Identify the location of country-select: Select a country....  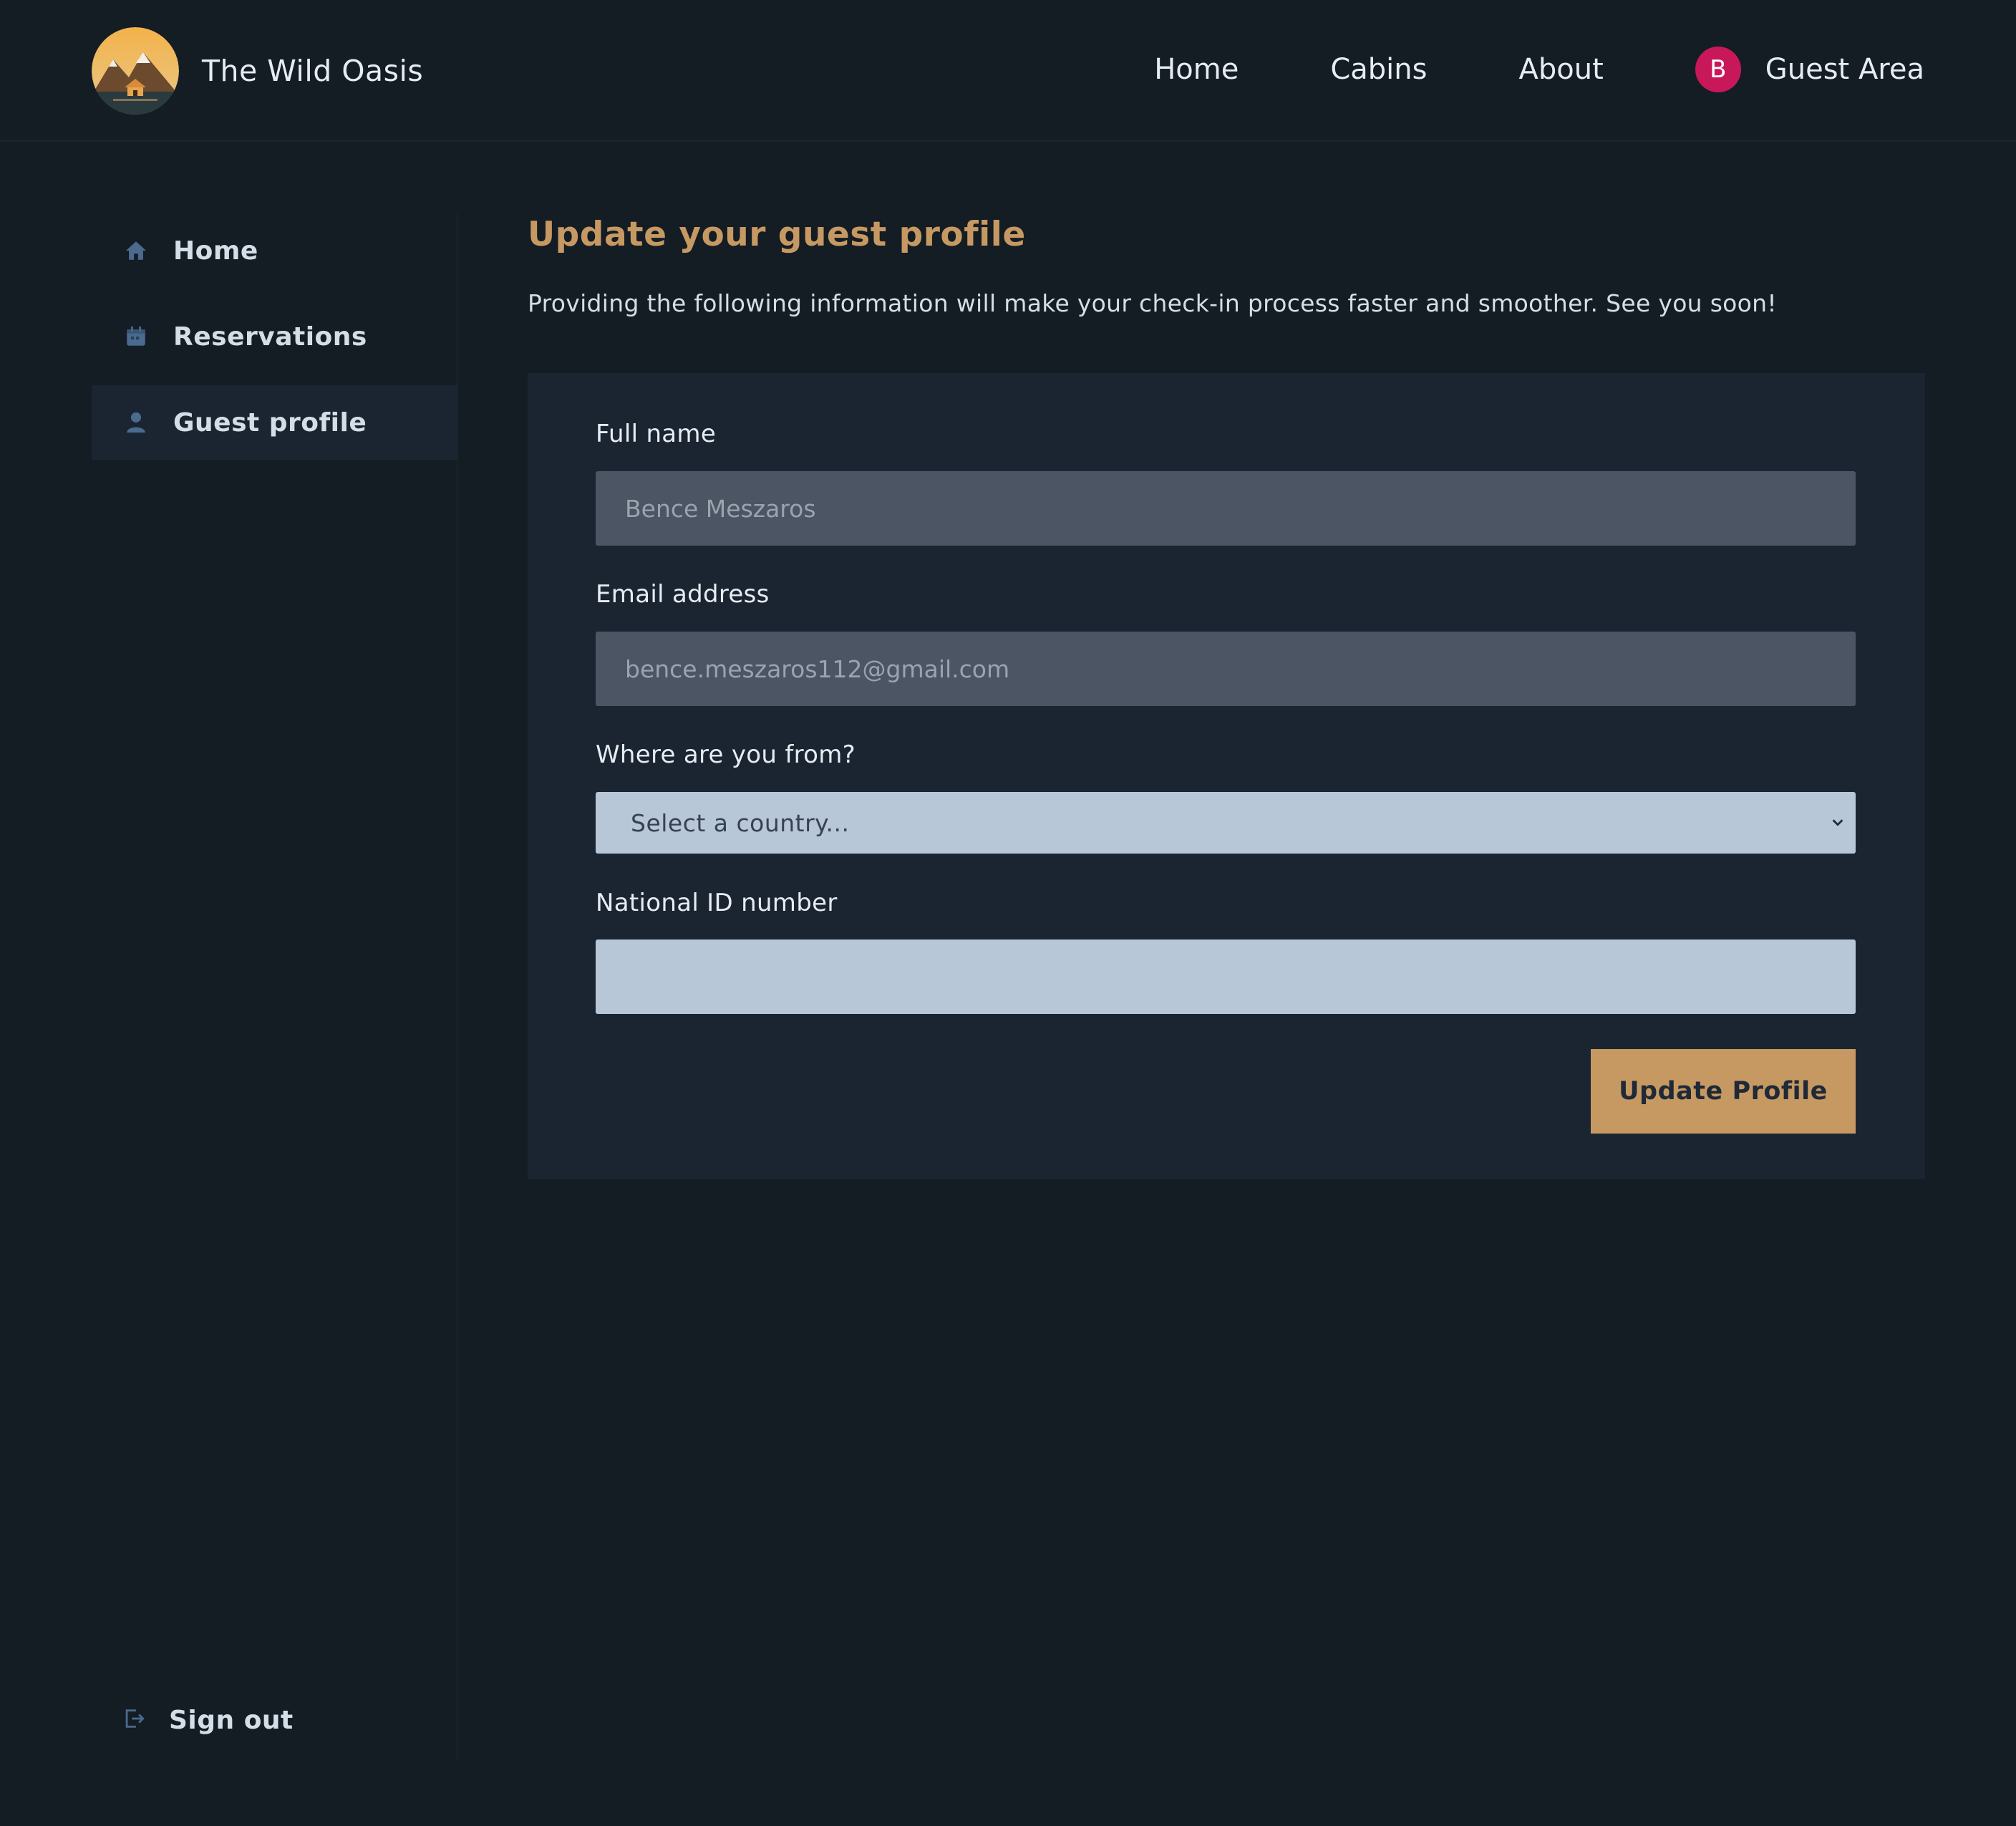
(1226, 823).